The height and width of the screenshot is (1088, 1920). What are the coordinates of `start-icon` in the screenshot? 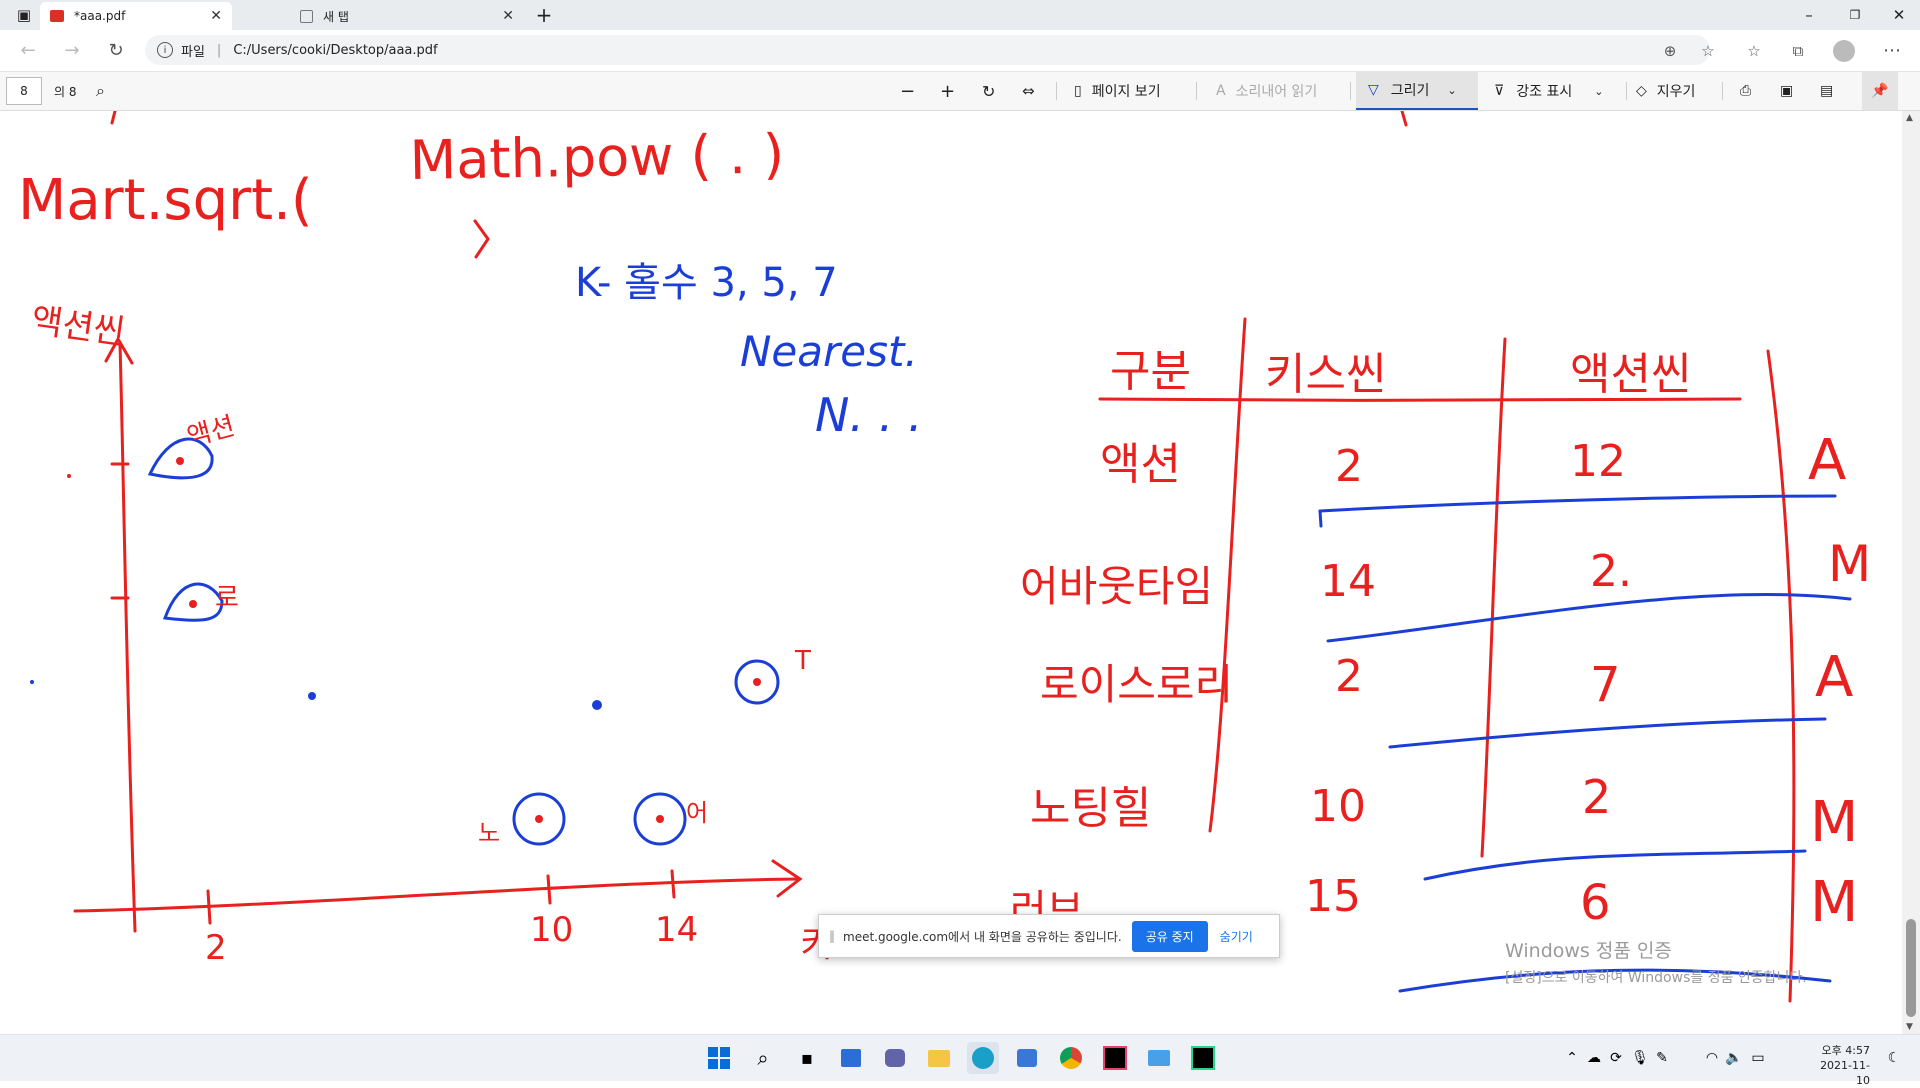 It's located at (719, 1058).